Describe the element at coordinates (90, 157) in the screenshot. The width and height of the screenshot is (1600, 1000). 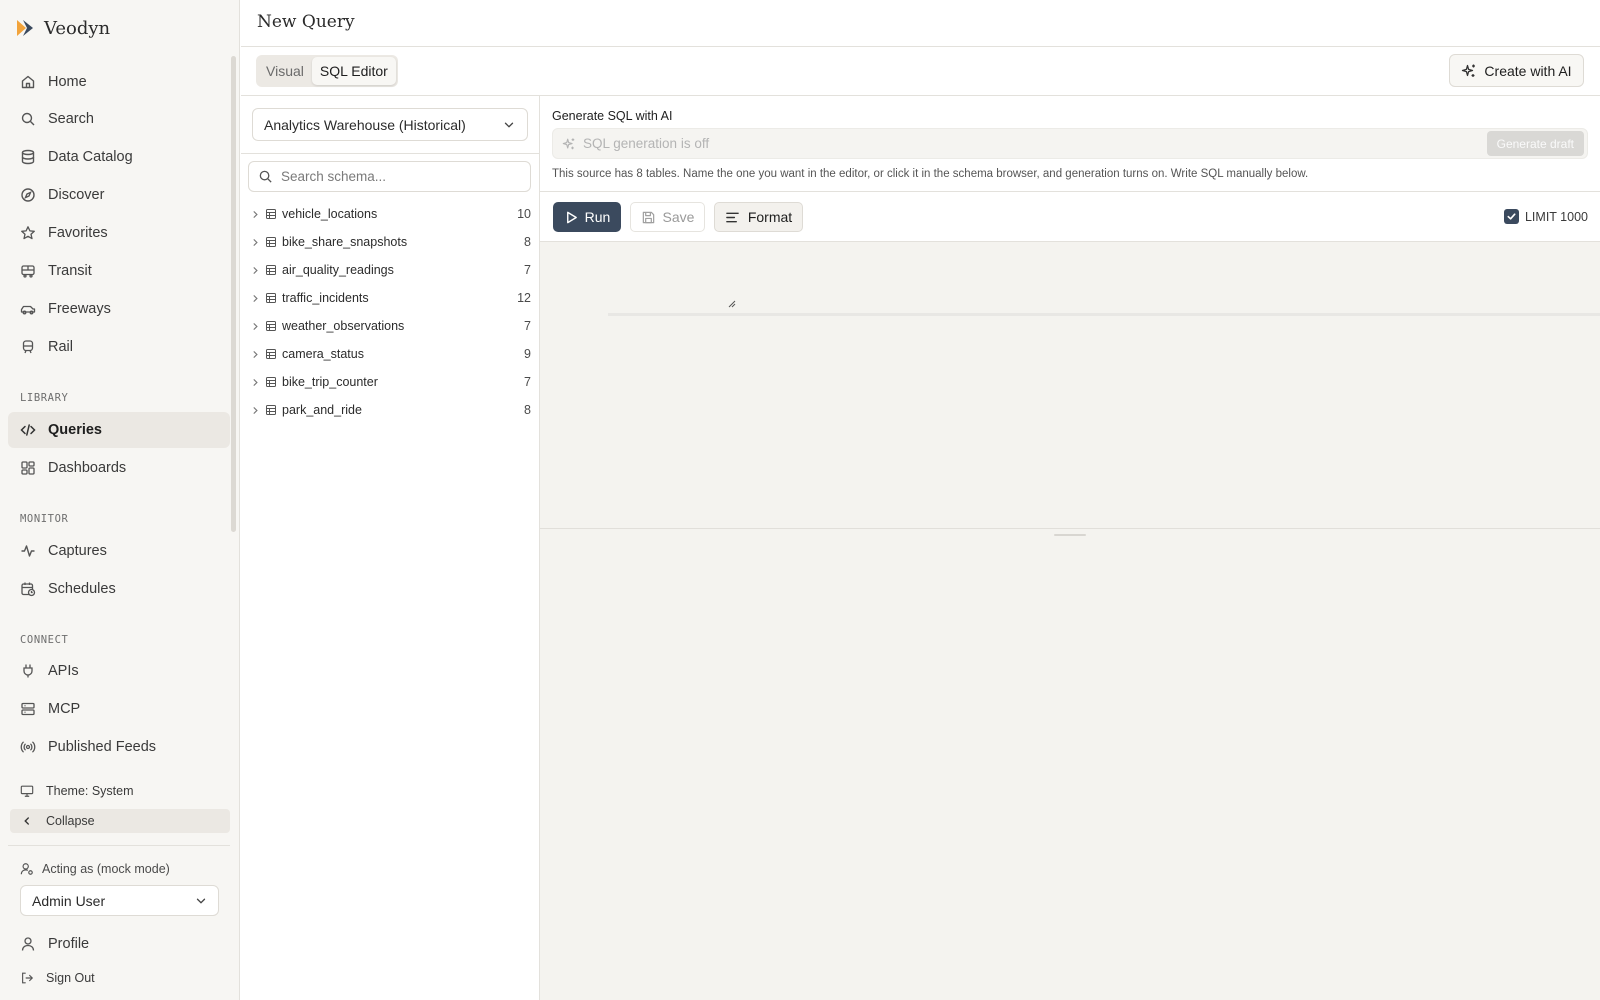
I see `sidebar-item-label: Data Catalog` at that location.